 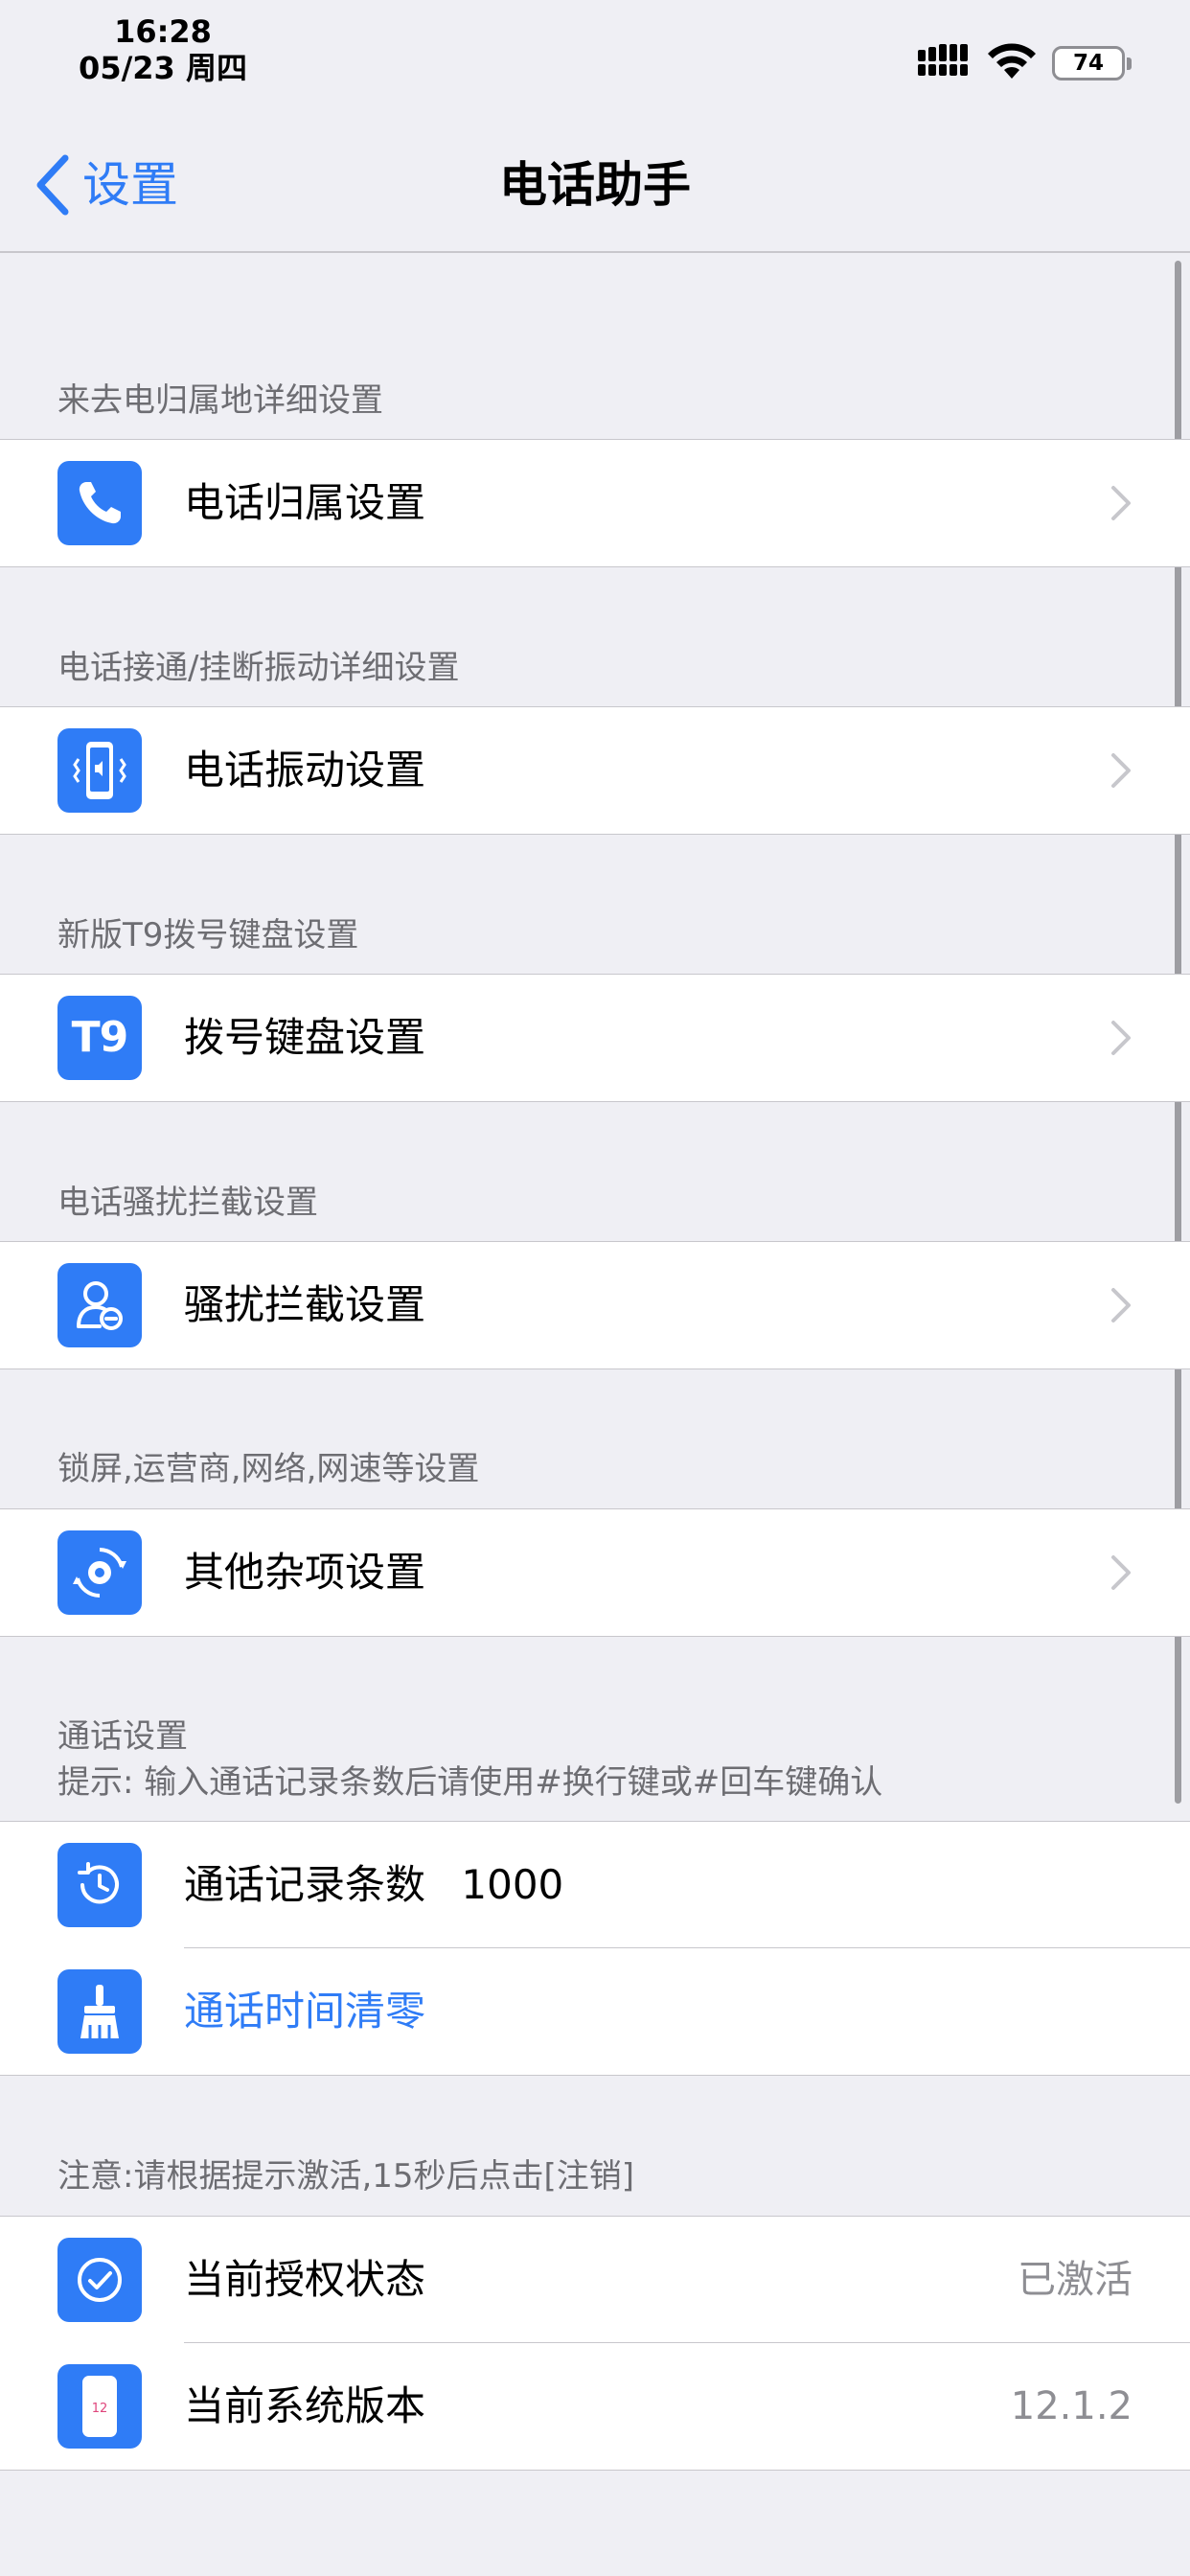 I want to click on check-circle-icon, so click(x=99, y=2280).